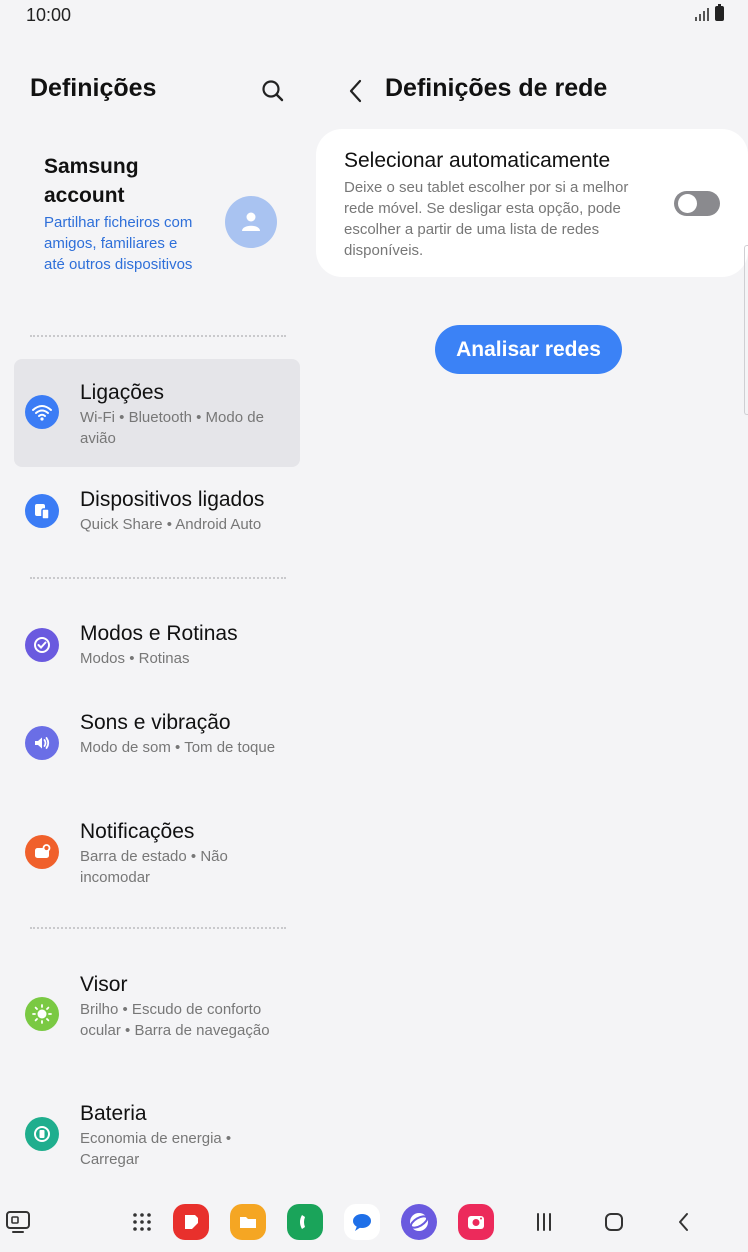 Image resolution: width=748 pixels, height=1252 pixels. What do you see at coordinates (104, 984) in the screenshot?
I see `menu-item-title: Visor` at bounding box center [104, 984].